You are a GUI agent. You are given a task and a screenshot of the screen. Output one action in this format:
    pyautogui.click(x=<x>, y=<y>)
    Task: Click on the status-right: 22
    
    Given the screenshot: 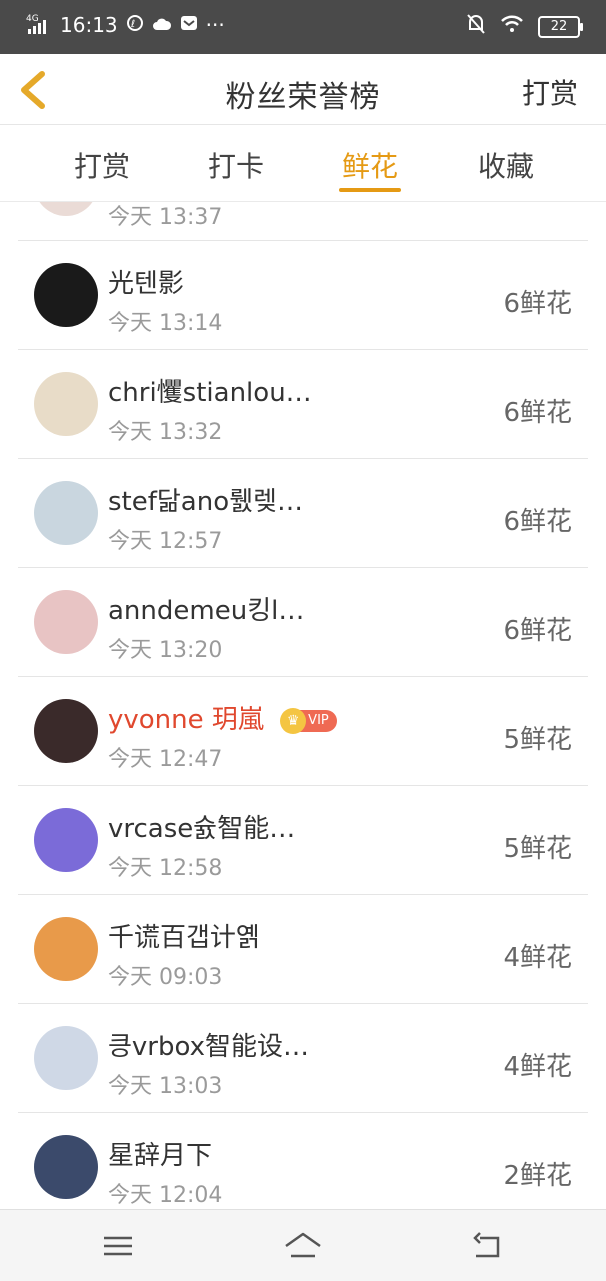 What is the action you would take?
    pyautogui.click(x=524, y=26)
    